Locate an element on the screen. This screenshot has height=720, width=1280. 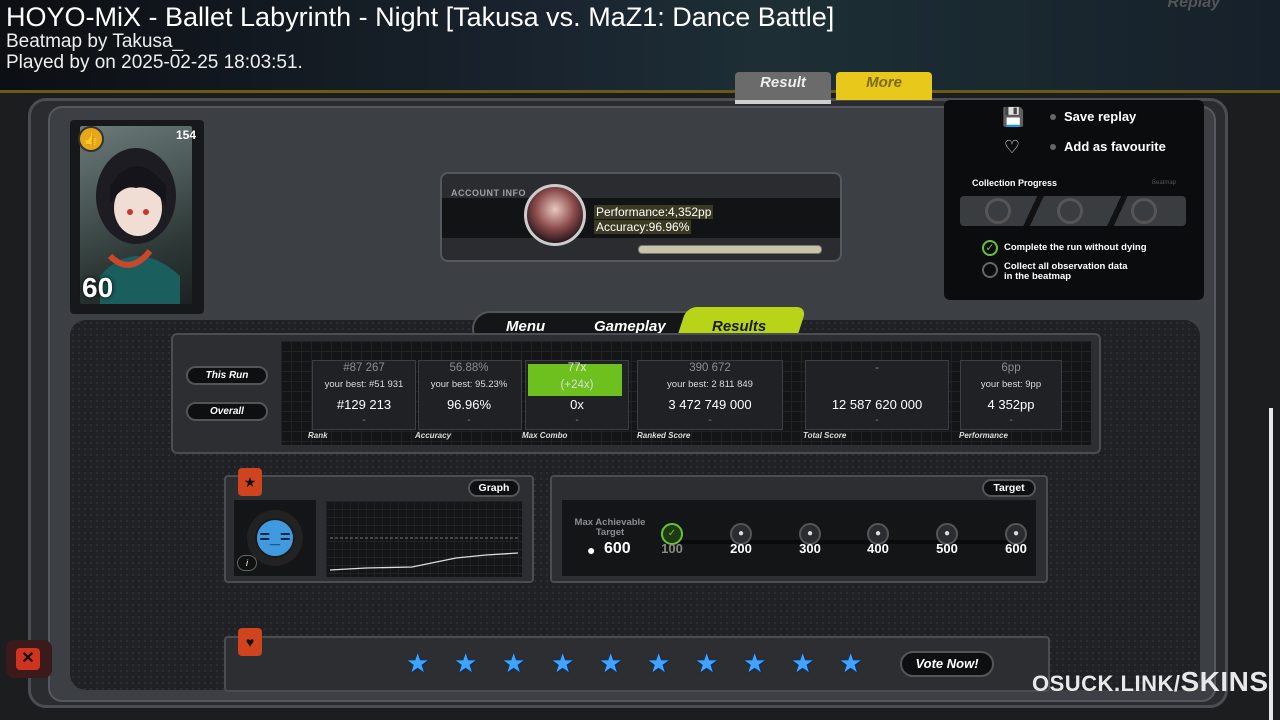
rank-best: your best: #51 931 is located at coordinates (364, 384).